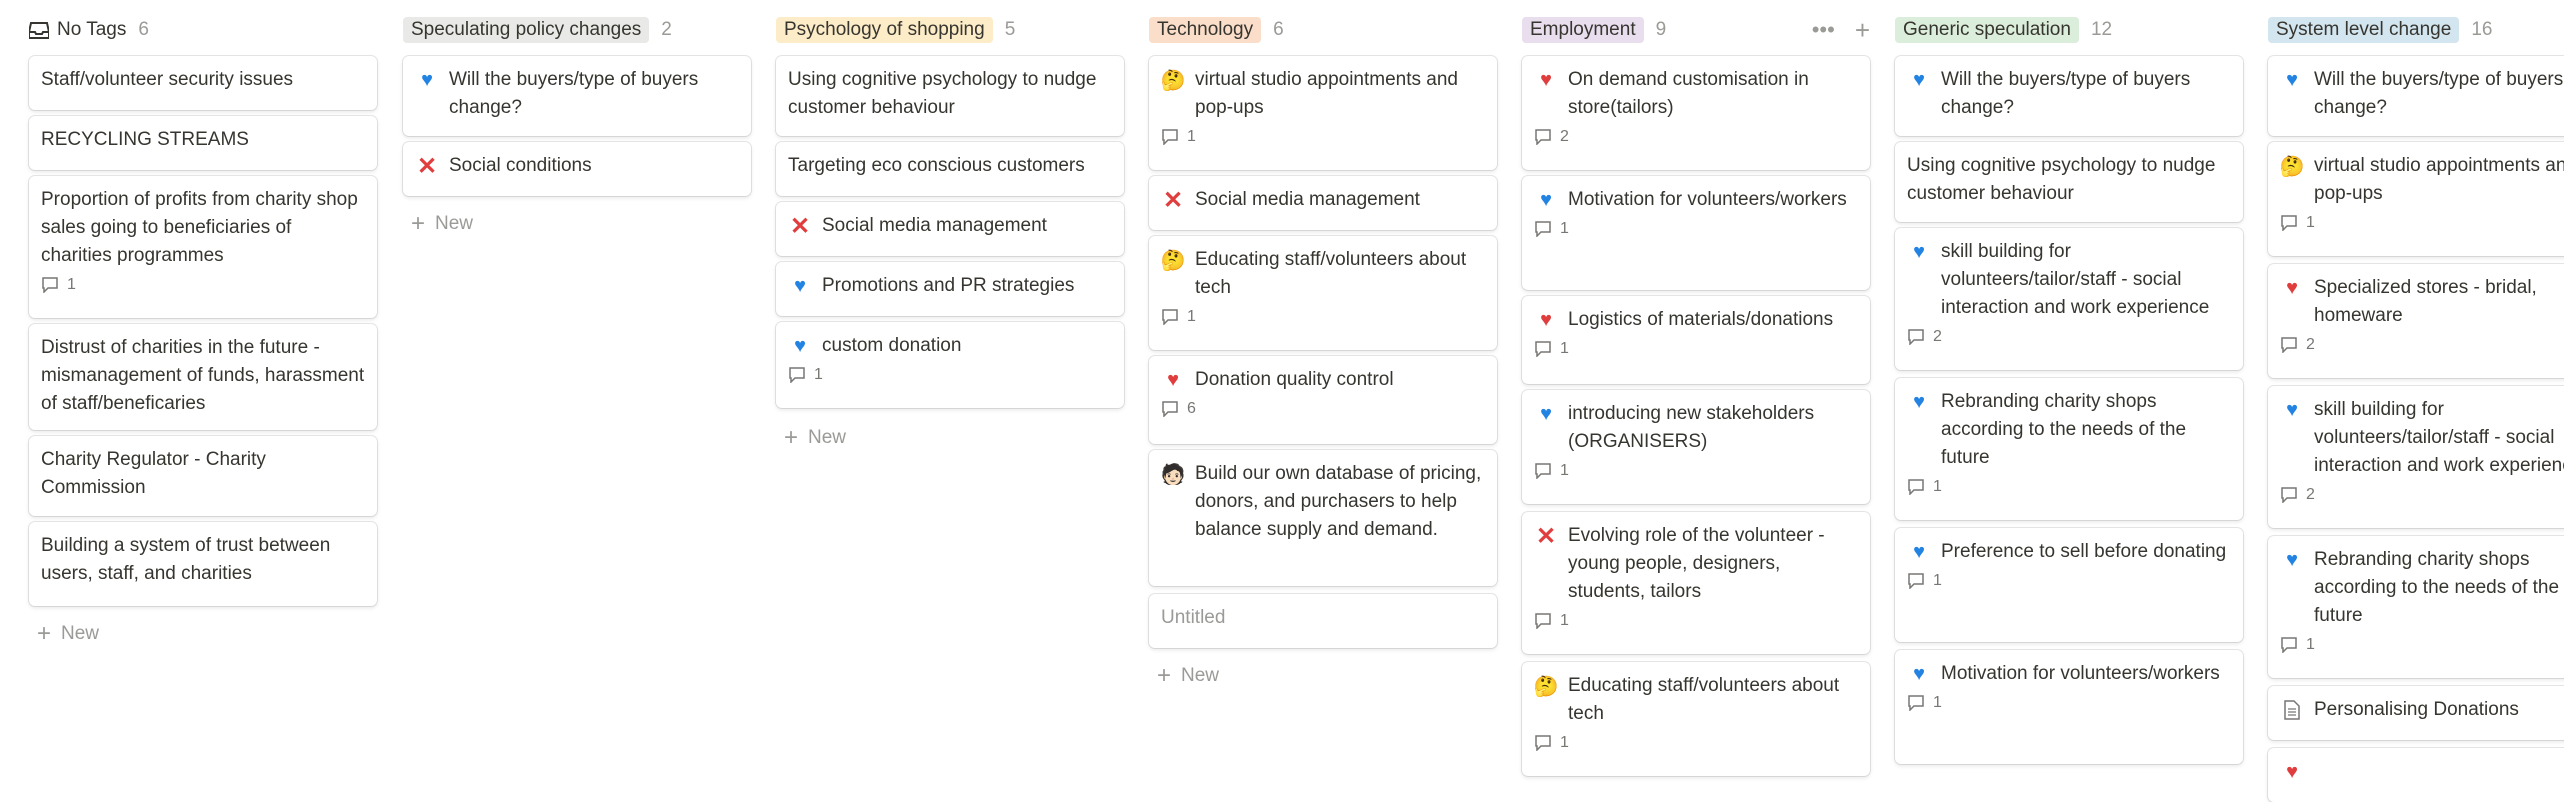 This screenshot has height=802, width=2564. Describe the element at coordinates (1823, 30) in the screenshot. I see `more-options-icon: •••` at that location.